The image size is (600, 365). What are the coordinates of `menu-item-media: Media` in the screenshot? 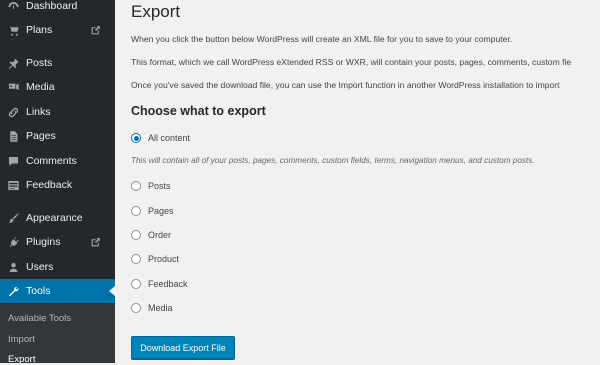 It's located at (57, 87).